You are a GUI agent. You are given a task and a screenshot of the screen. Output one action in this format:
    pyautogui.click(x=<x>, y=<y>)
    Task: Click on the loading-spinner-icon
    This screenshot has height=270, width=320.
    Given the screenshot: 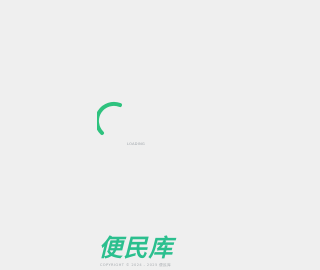 What is the action you would take?
    pyautogui.click(x=109, y=118)
    